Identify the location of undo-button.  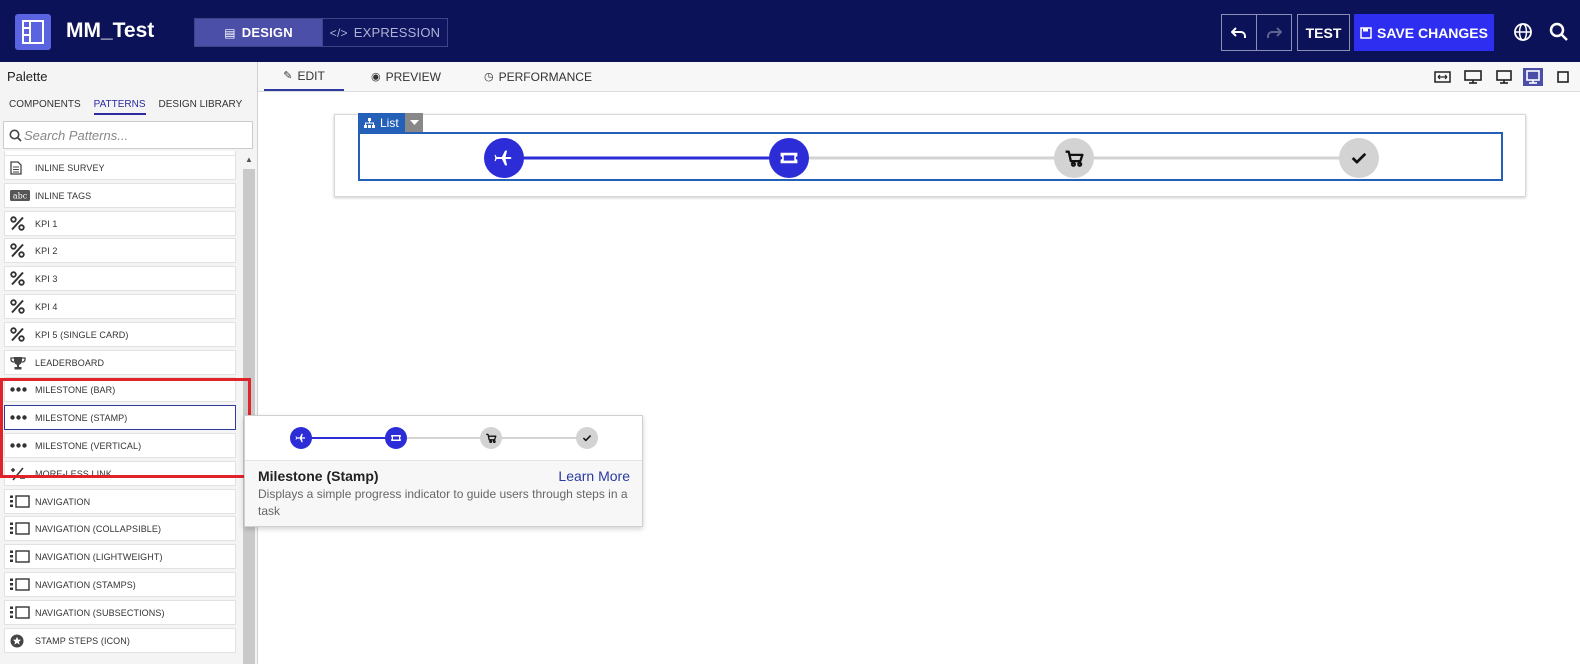
(1239, 32).